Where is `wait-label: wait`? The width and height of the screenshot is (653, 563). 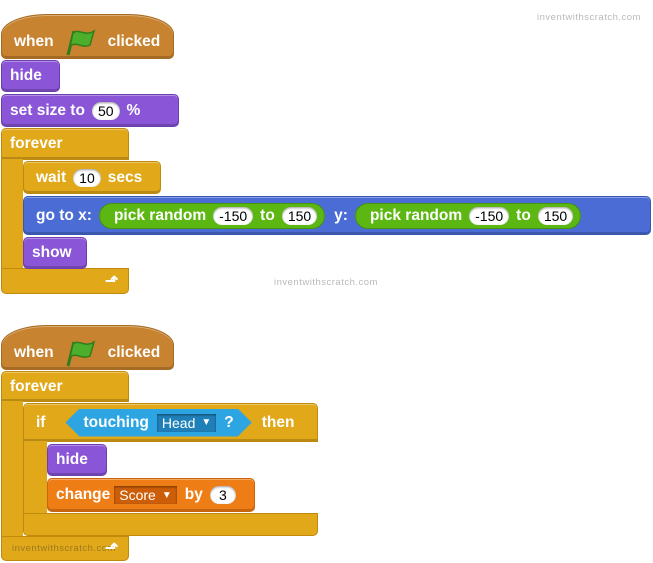 wait-label: wait is located at coordinates (51, 177).